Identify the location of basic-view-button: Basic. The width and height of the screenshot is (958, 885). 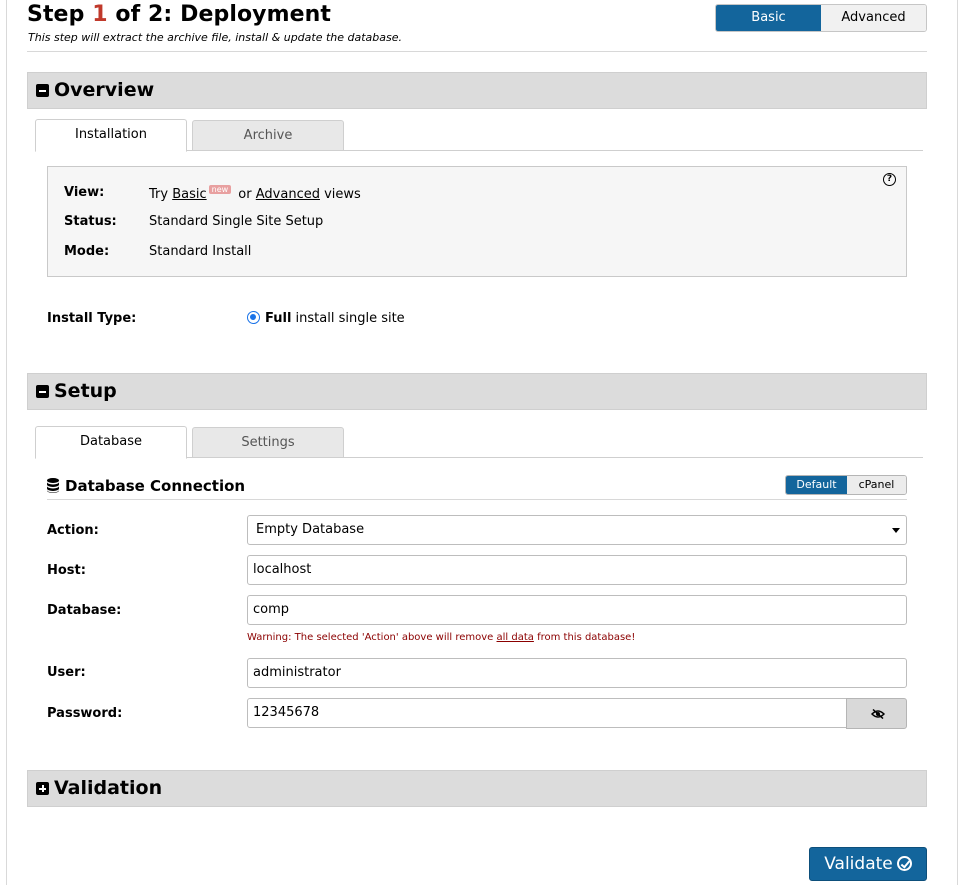
(768, 18).